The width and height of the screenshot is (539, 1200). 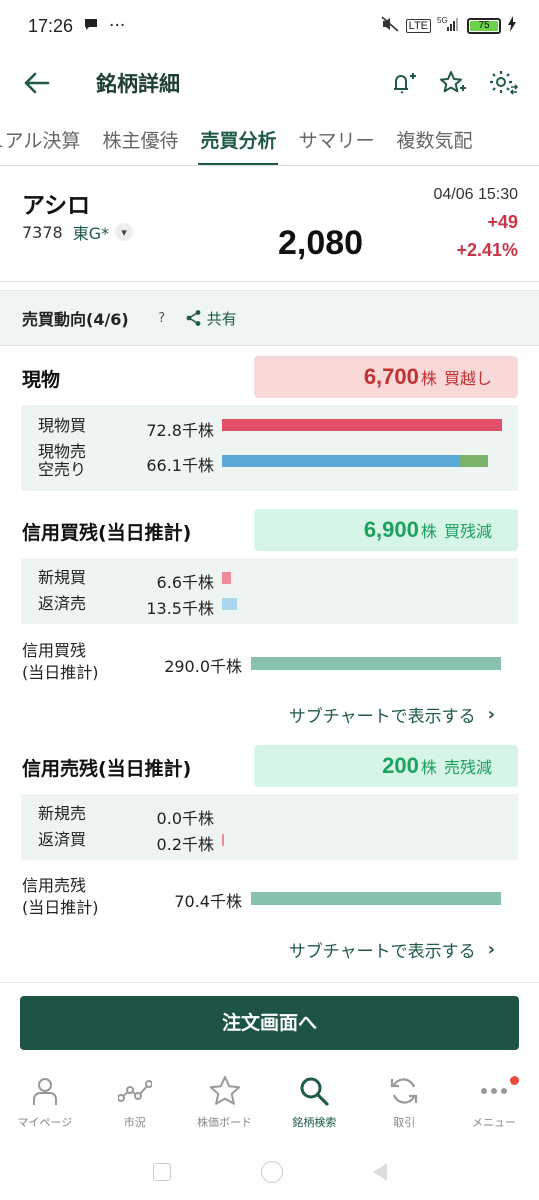 I want to click on settings-button, so click(x=503, y=83).